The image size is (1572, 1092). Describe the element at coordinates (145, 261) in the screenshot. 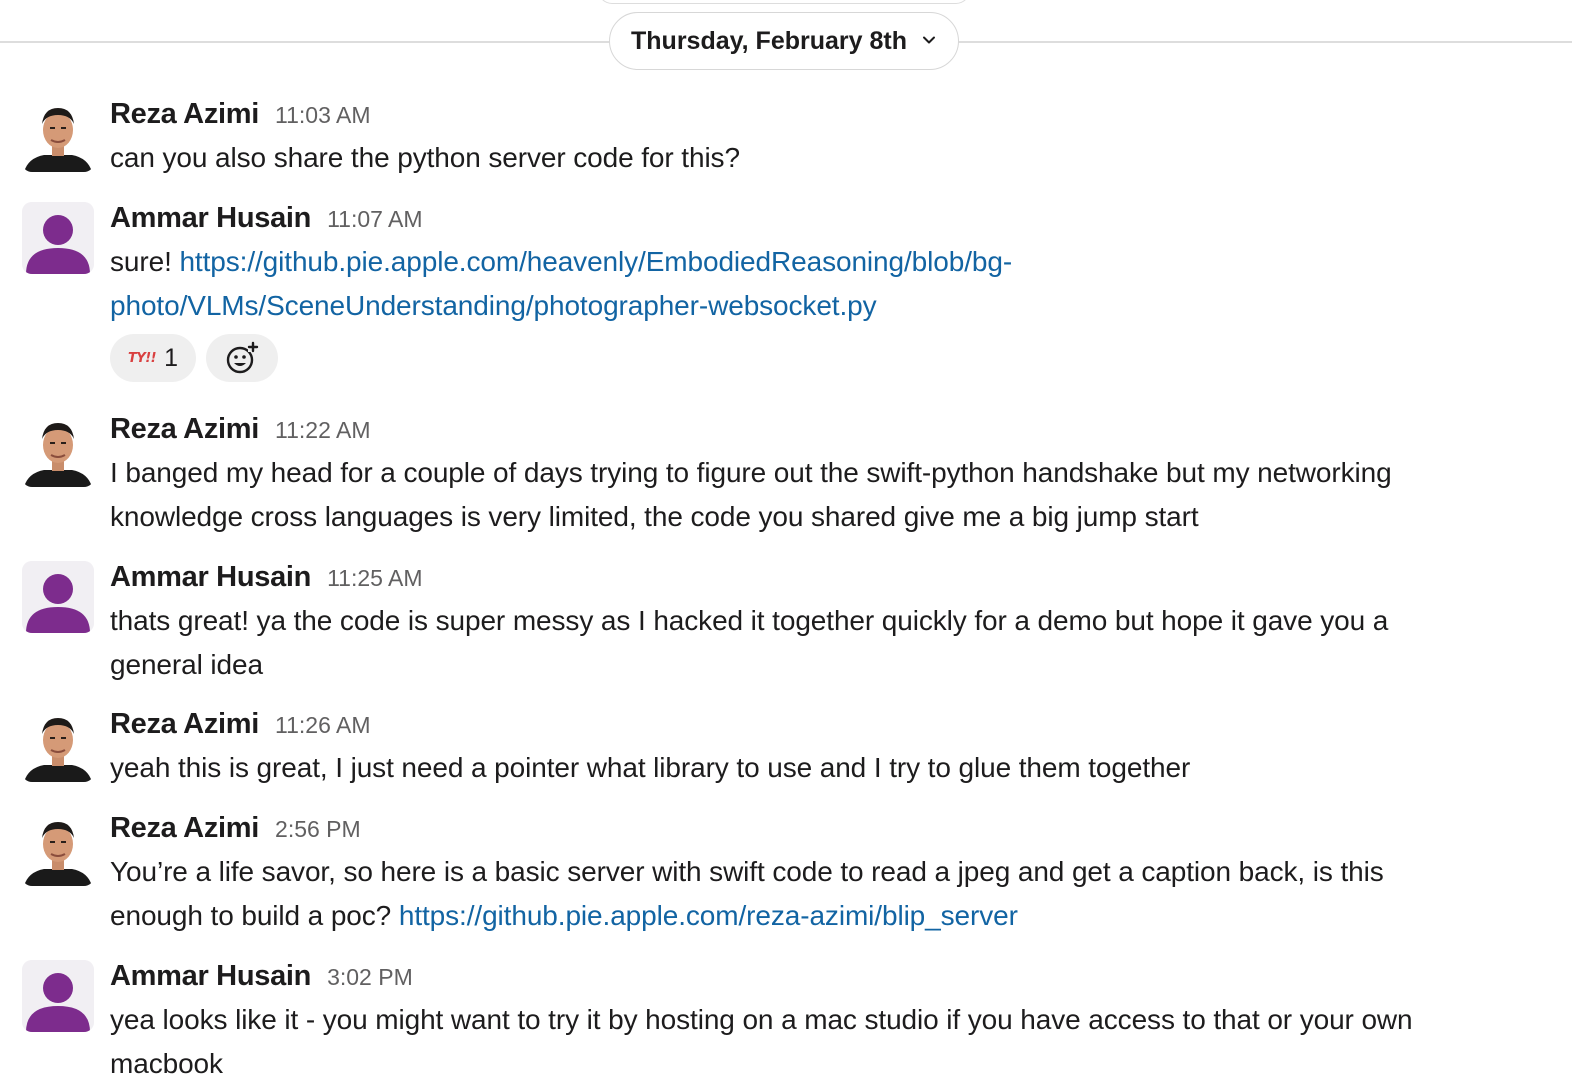

I see `message-line: sure!` at that location.